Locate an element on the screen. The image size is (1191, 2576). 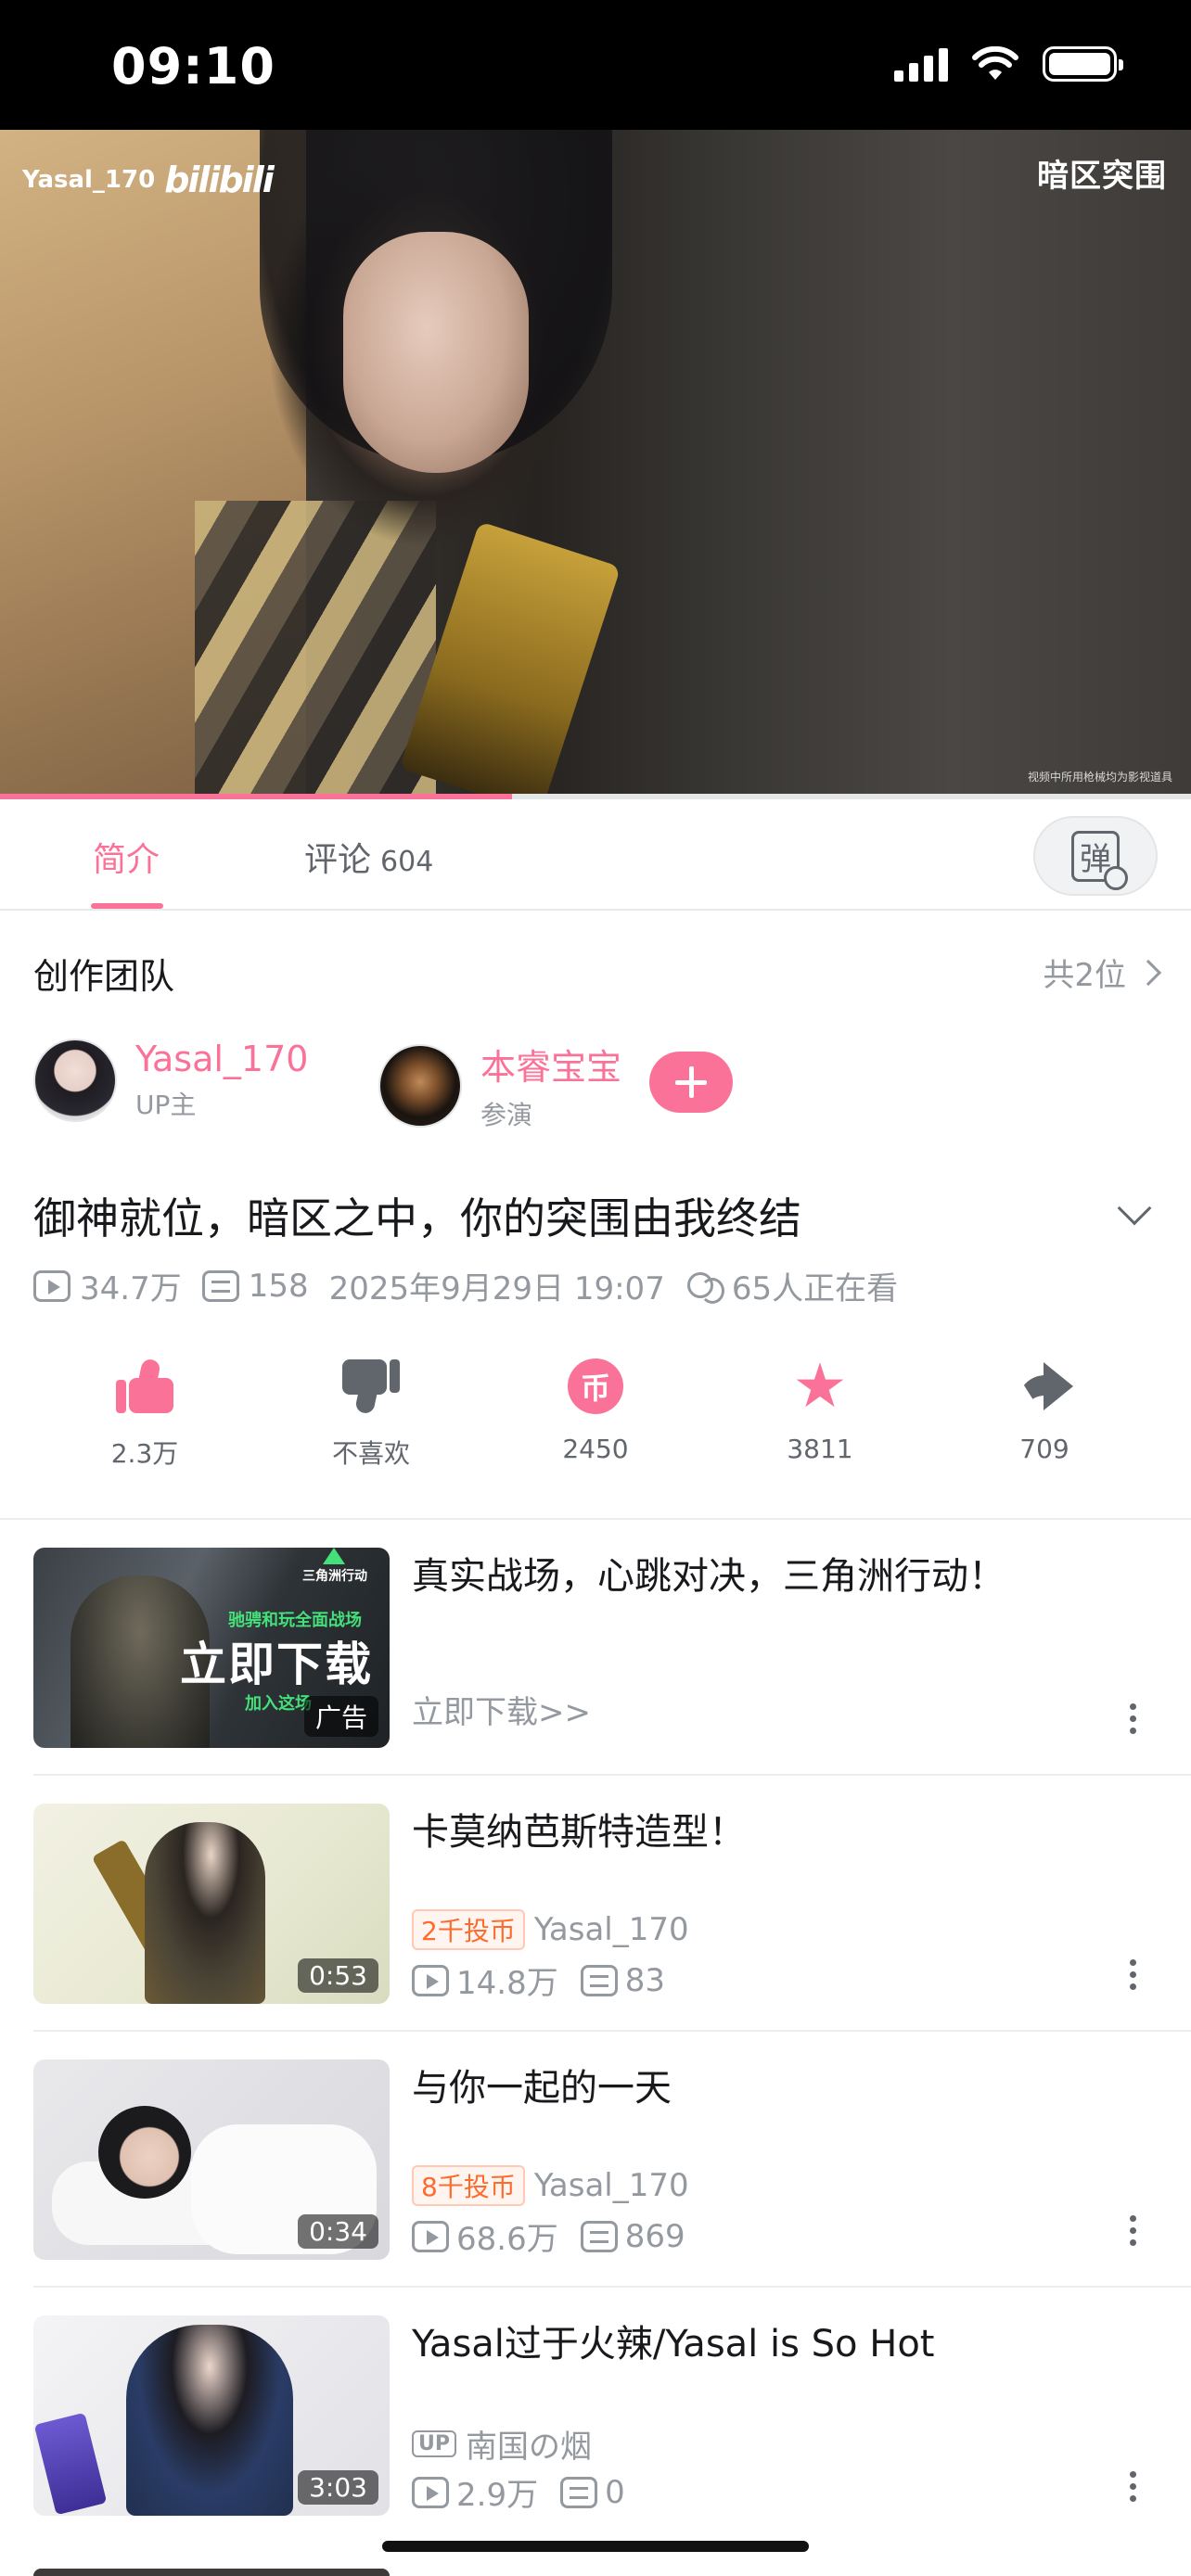
tab-comments: 评论 604 is located at coordinates (368, 857).